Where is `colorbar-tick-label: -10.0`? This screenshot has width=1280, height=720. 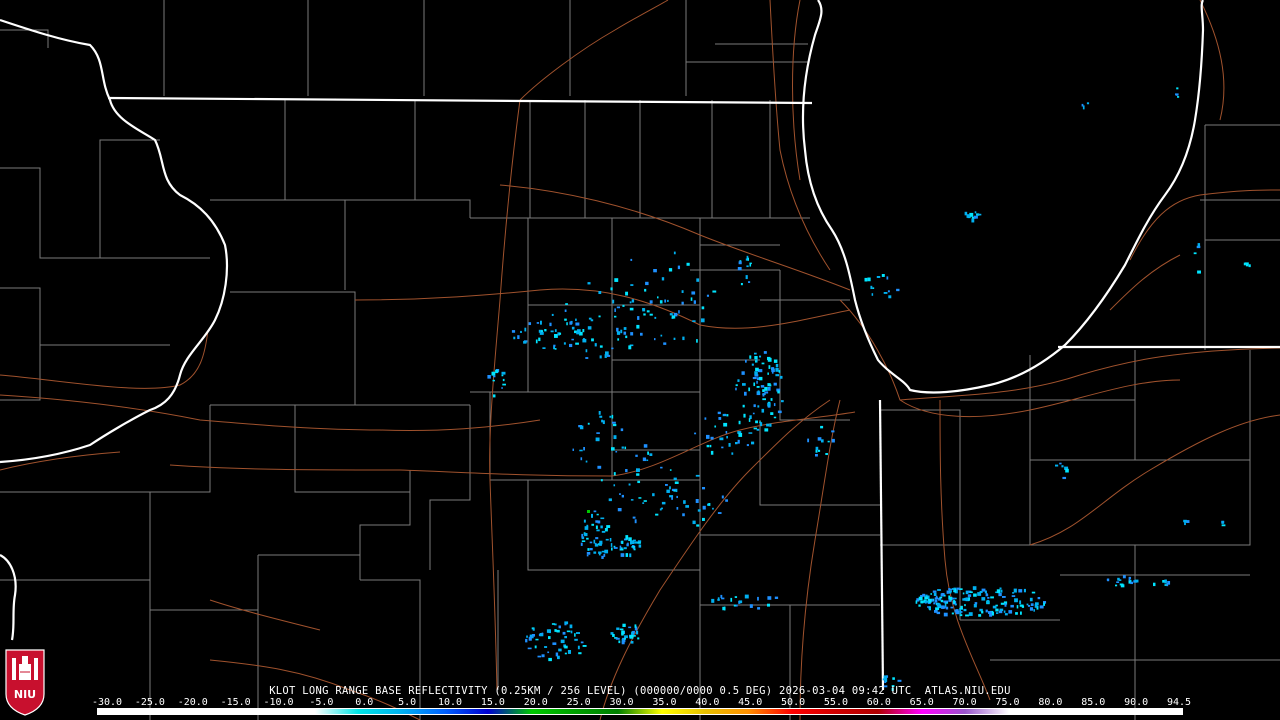 colorbar-tick-label: -10.0 is located at coordinates (278, 702).